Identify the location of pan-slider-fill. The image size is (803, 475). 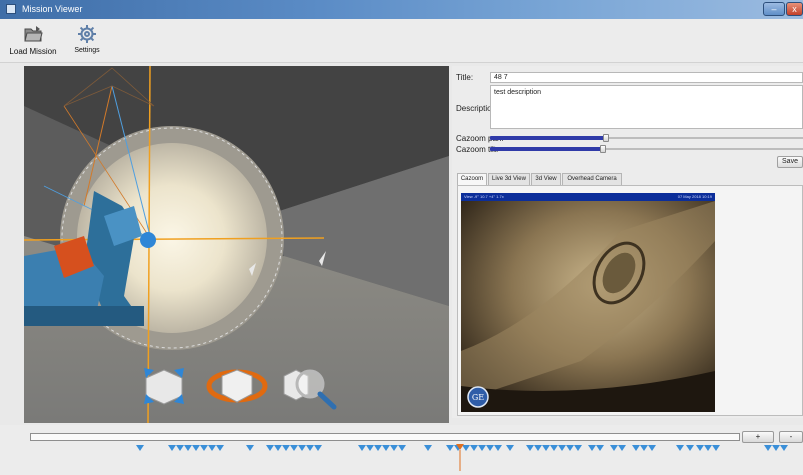
(548, 138).